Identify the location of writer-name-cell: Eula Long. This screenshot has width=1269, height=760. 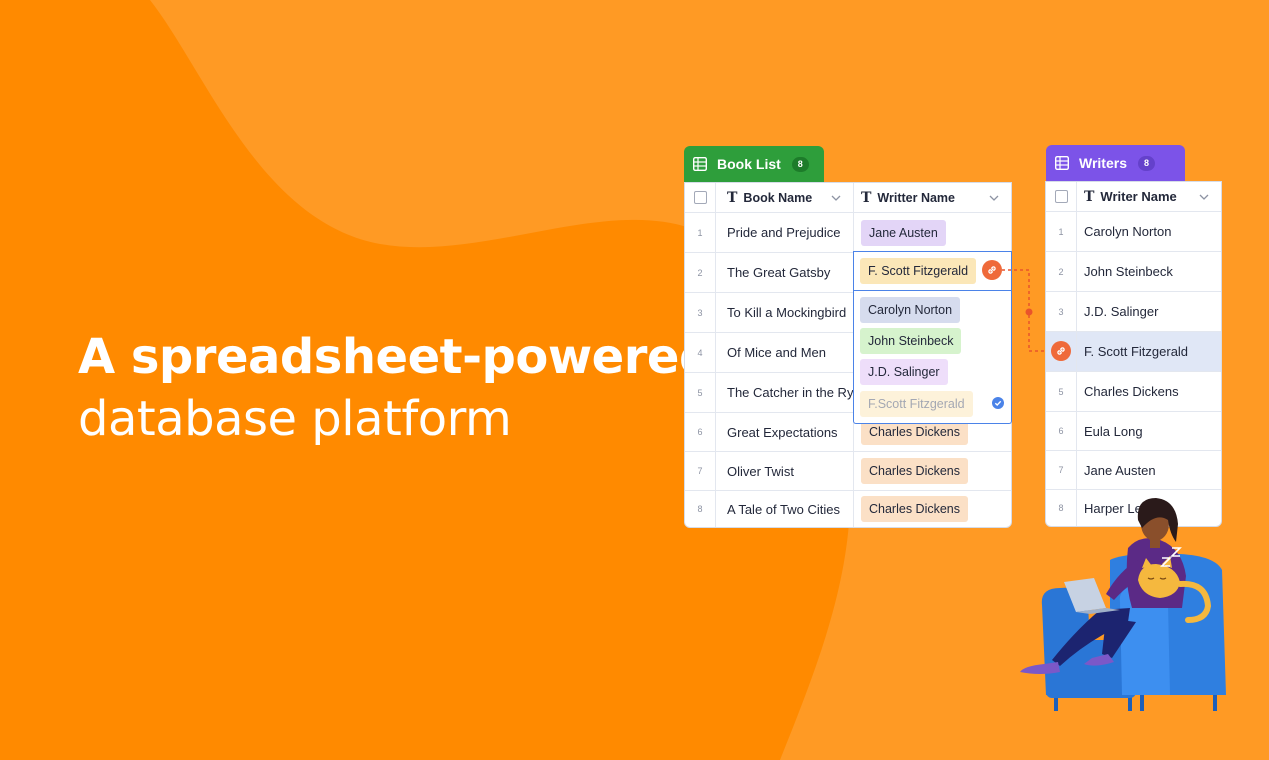
(1149, 431).